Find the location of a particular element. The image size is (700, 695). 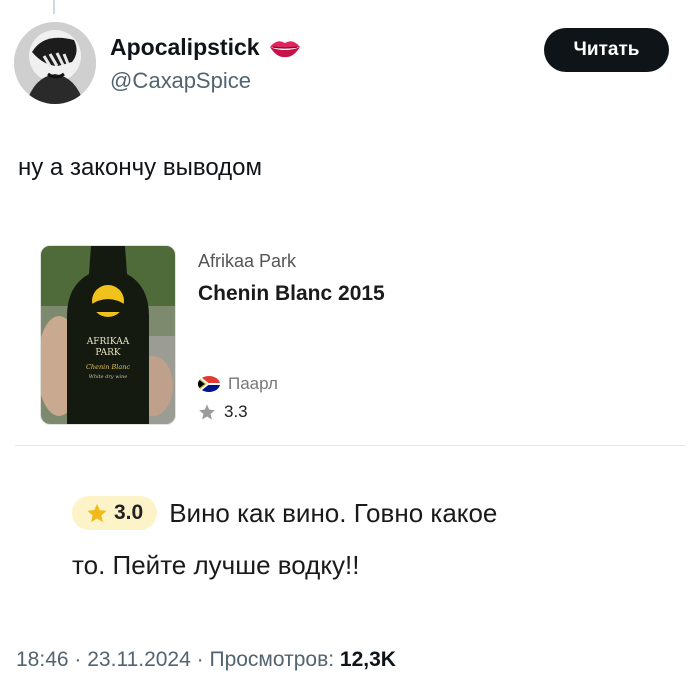

bottle-label-line3: Chenin Blanc is located at coordinates (108, 367).